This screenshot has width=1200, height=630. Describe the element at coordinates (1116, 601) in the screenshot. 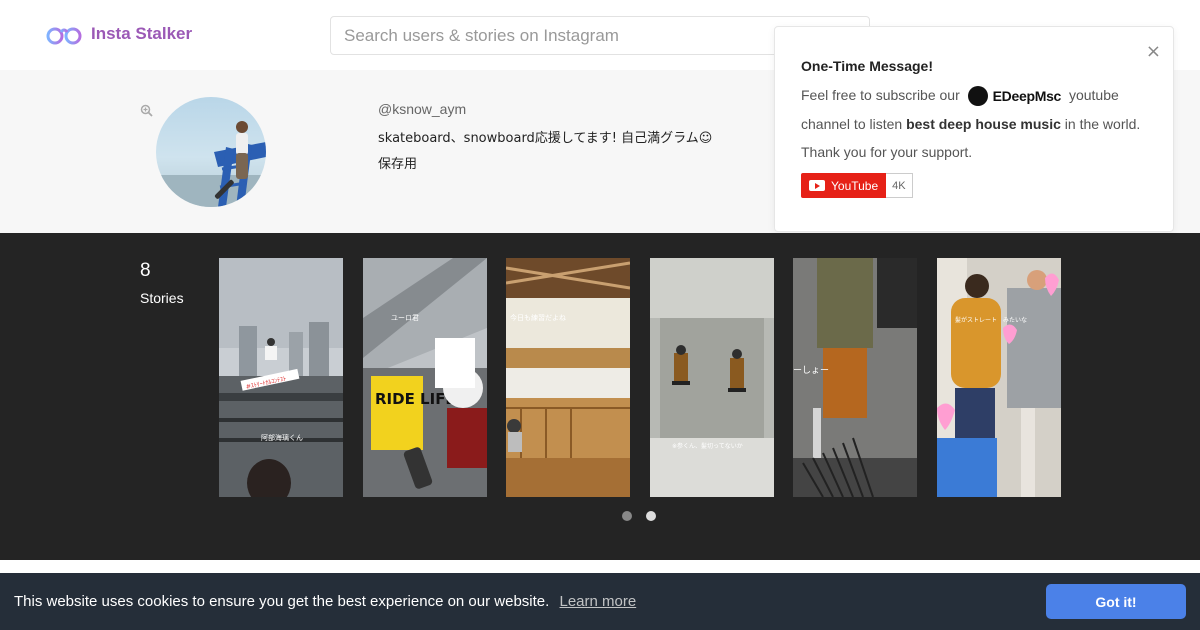

I see `accept-cookies-button: Got it!` at that location.